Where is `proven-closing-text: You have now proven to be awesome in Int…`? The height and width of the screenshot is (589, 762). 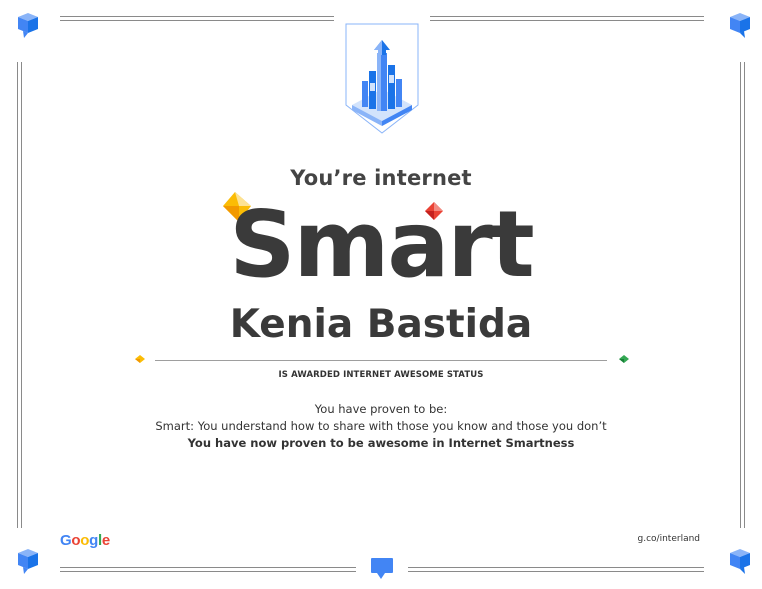 proven-closing-text: You have now proven to be awesome in Int… is located at coordinates (381, 443).